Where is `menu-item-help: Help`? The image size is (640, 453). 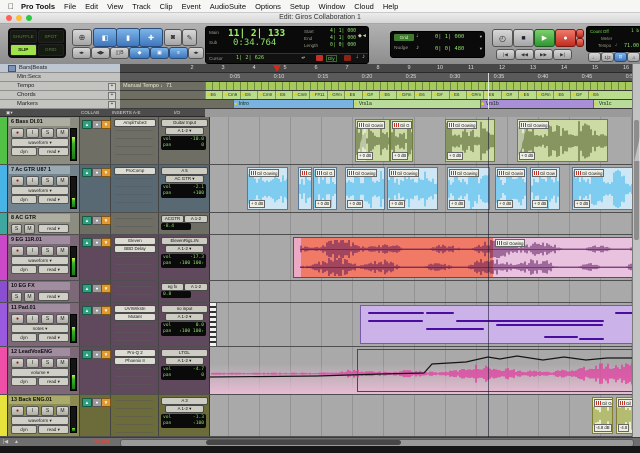 menu-item-help: Help is located at coordinates (390, 6).